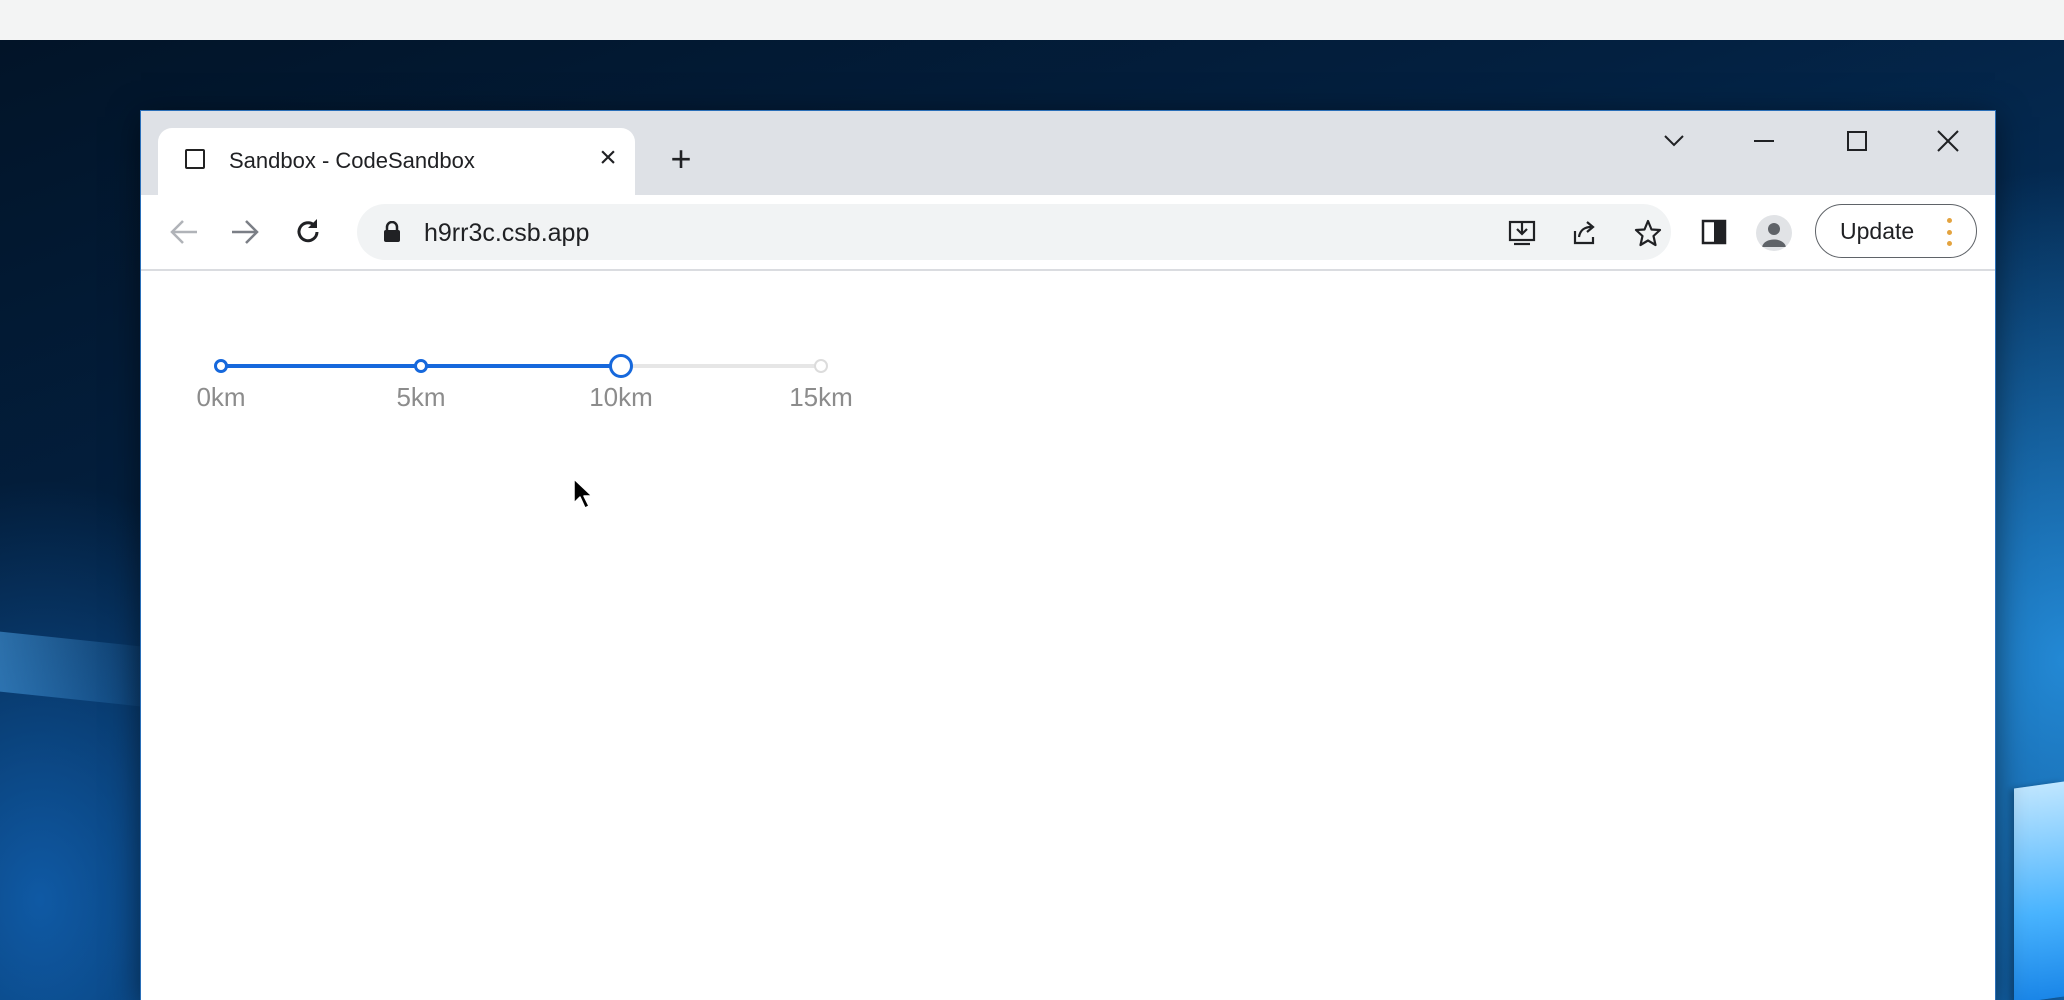 The width and height of the screenshot is (2064, 1000). What do you see at coordinates (420, 397) in the screenshot?
I see `slider-mark-label: 5km` at bounding box center [420, 397].